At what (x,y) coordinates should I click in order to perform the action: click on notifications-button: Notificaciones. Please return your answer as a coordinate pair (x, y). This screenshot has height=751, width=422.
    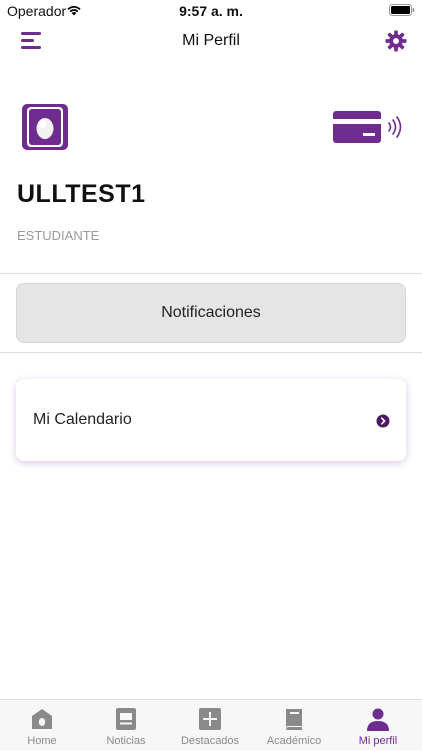
    Looking at the image, I should click on (211, 313).